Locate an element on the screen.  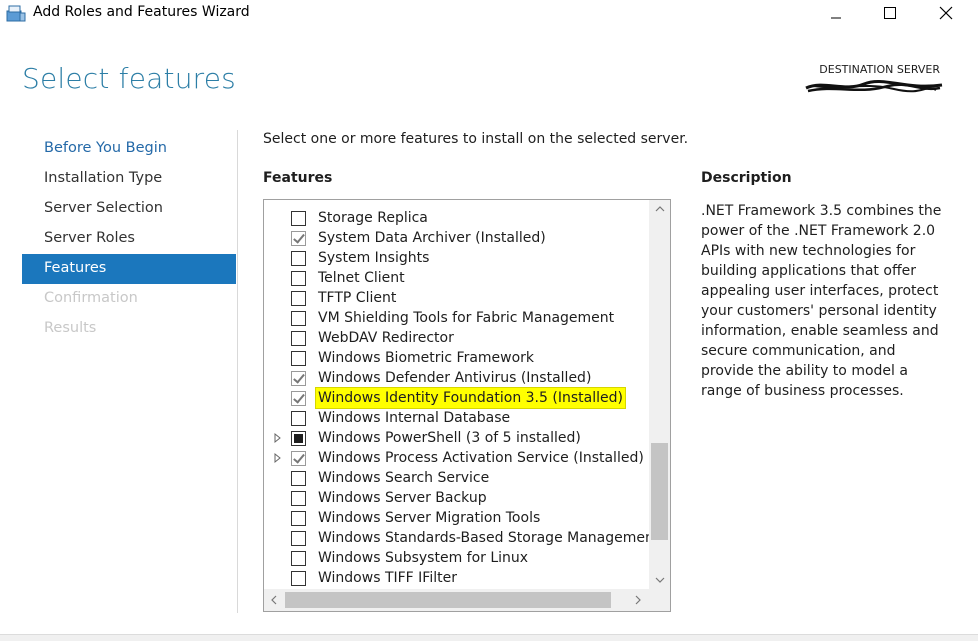
feature-row: Windows Server Backup is located at coordinates (456, 498).